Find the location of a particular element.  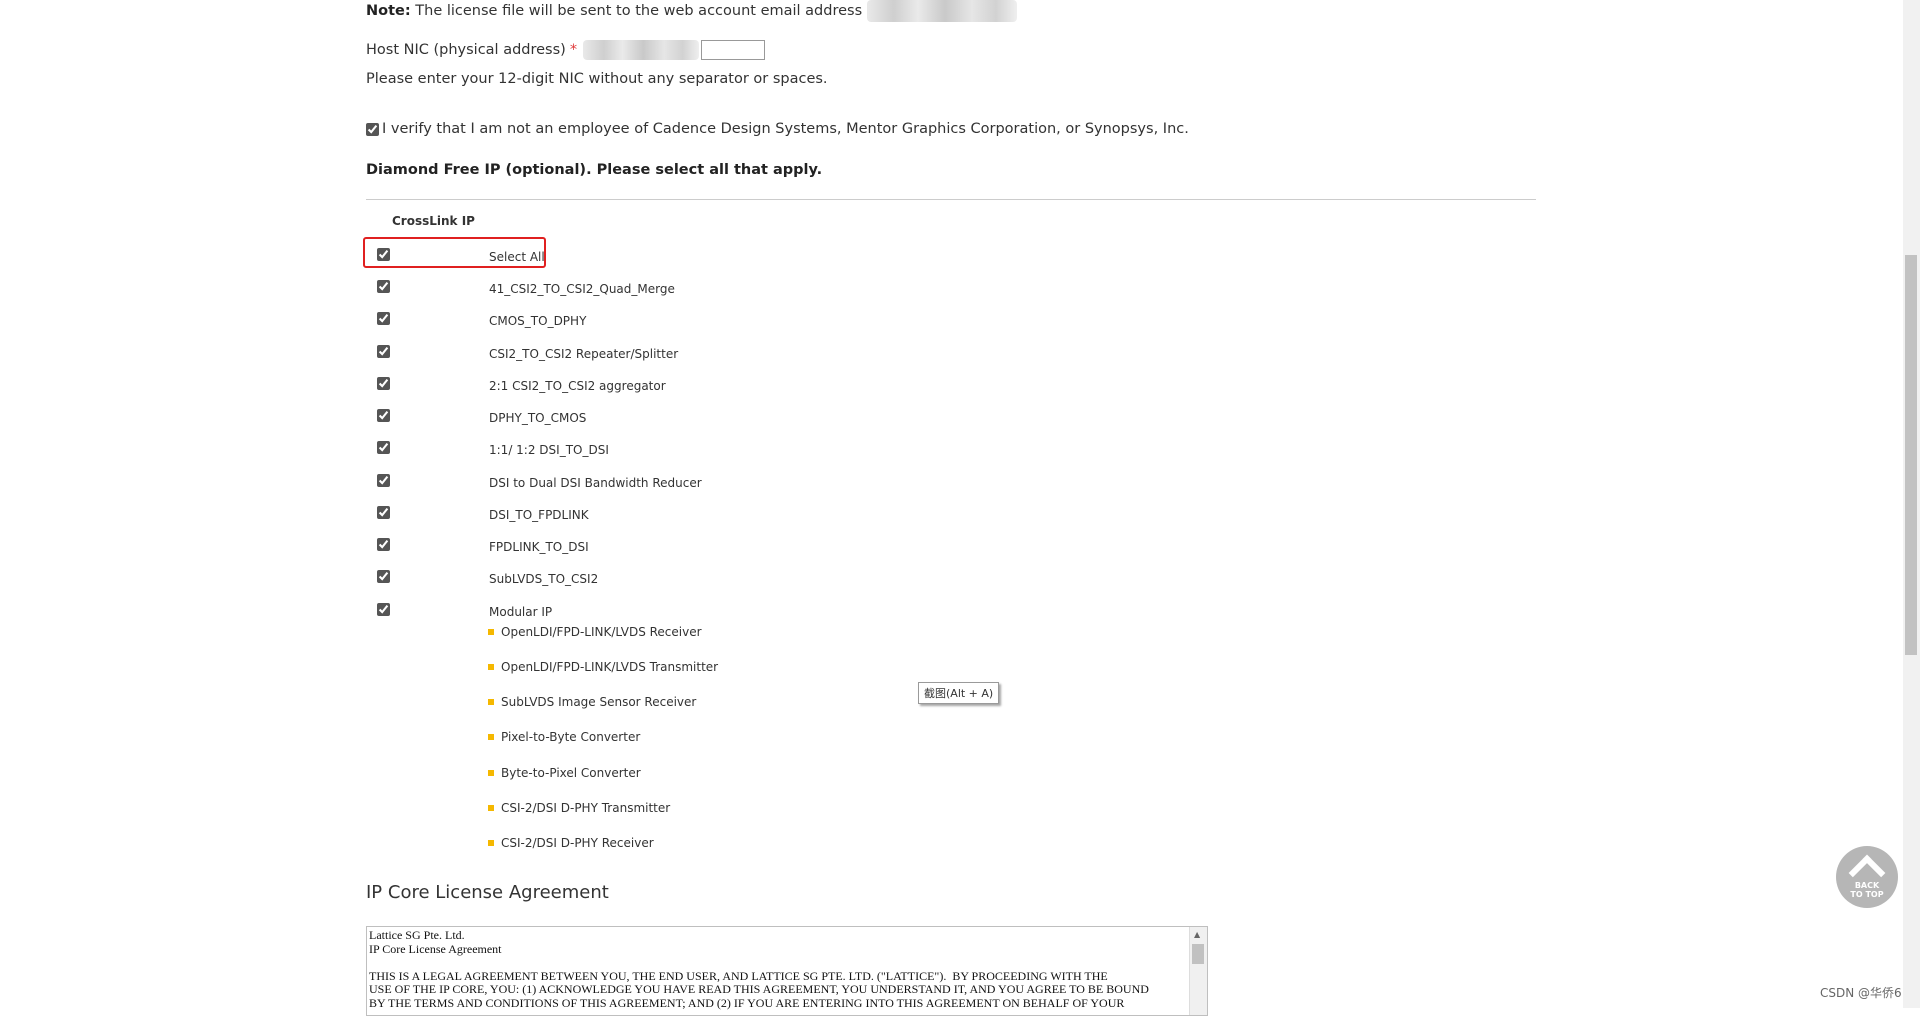

ip-label: Modular IP is located at coordinates (521, 612).